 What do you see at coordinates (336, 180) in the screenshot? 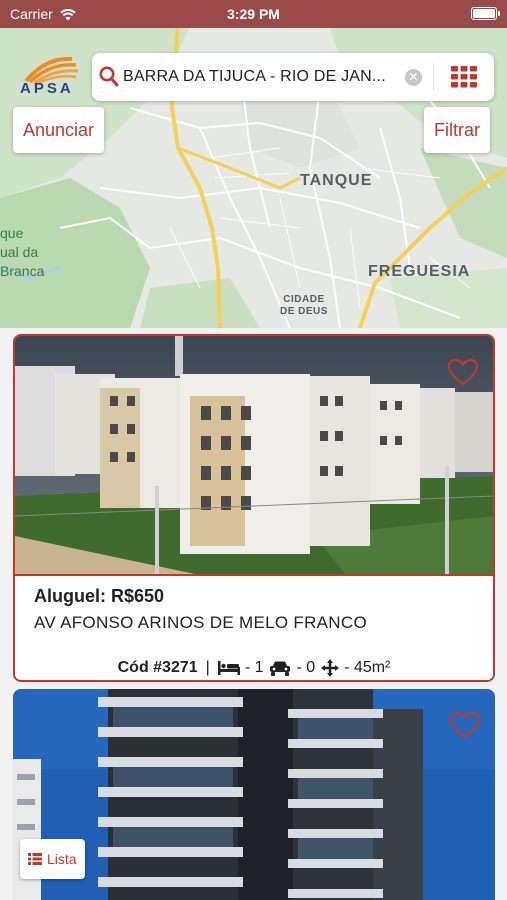
I see `map-label-tanque: TANQUE` at bounding box center [336, 180].